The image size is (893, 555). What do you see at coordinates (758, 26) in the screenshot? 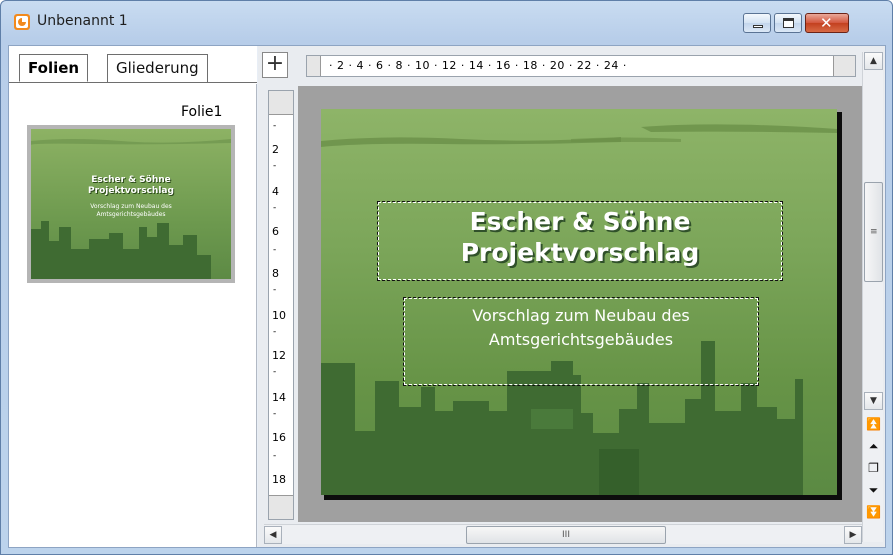
I see `minimize-icon` at bounding box center [758, 26].